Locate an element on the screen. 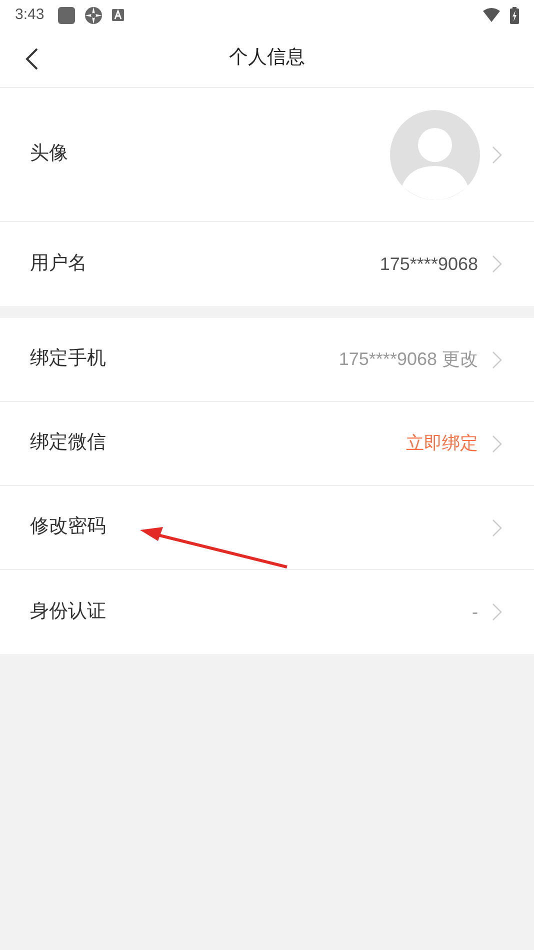 The width and height of the screenshot is (534, 950). row-label: 绑定手机 is located at coordinates (68, 359).